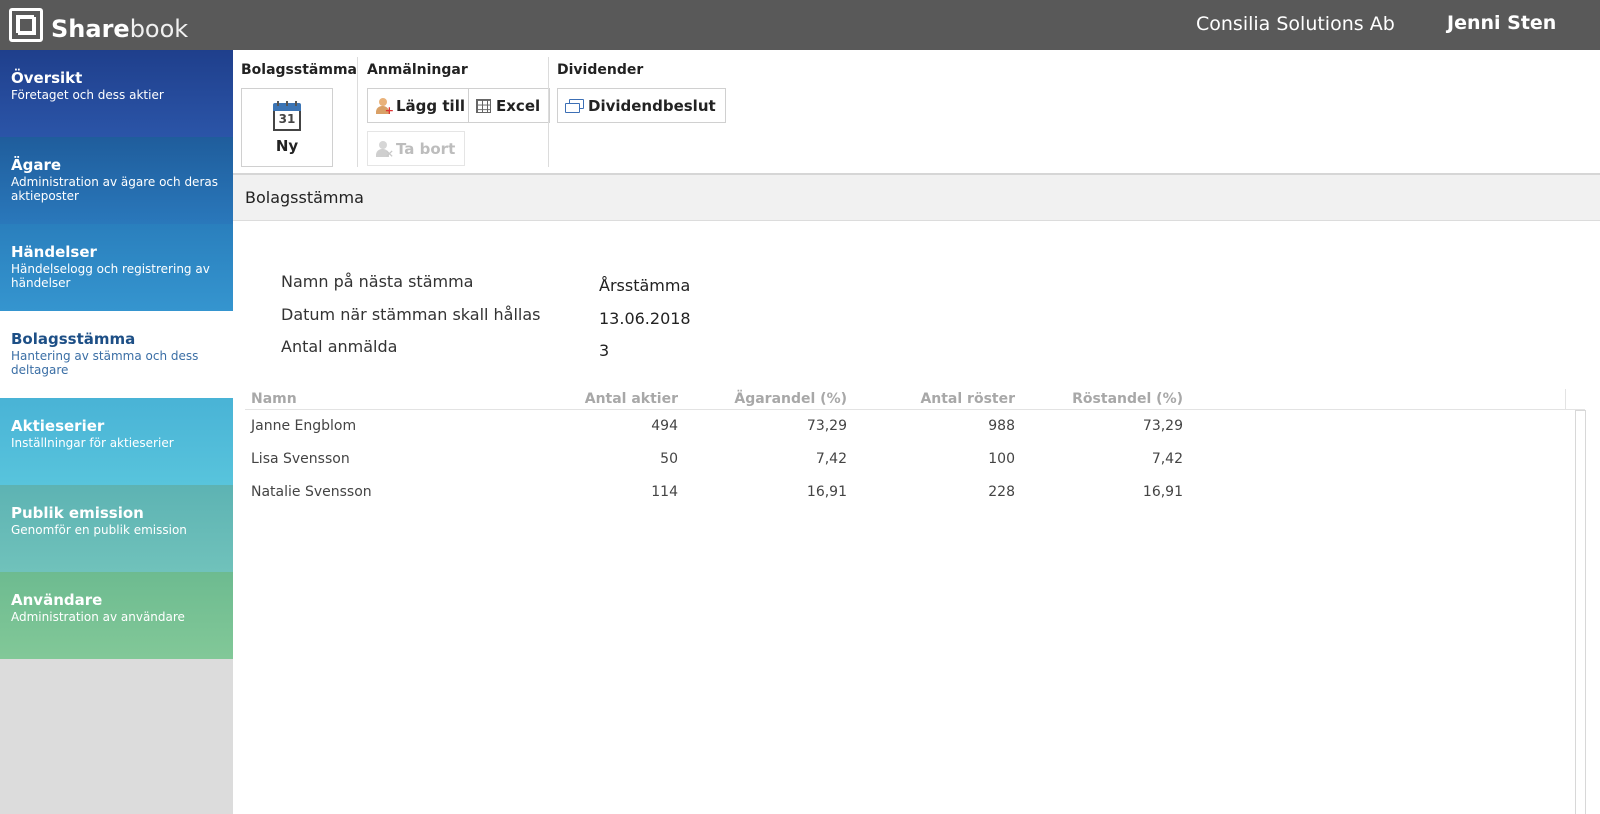 This screenshot has height=814, width=1600. Describe the element at coordinates (287, 145) in the screenshot. I see `new-meeting-label: Ny` at that location.